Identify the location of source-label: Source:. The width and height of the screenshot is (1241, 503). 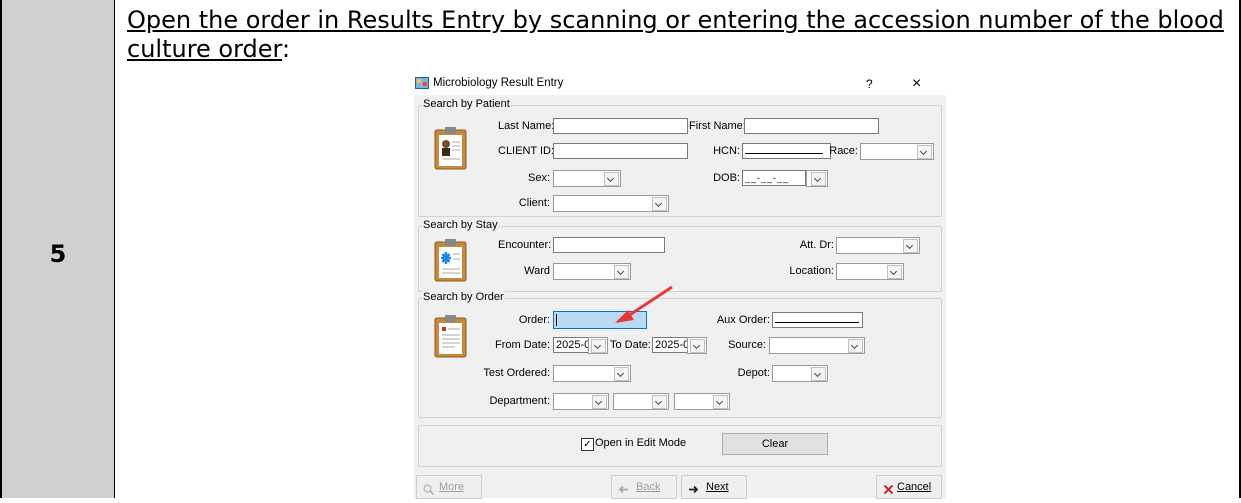
(747, 345).